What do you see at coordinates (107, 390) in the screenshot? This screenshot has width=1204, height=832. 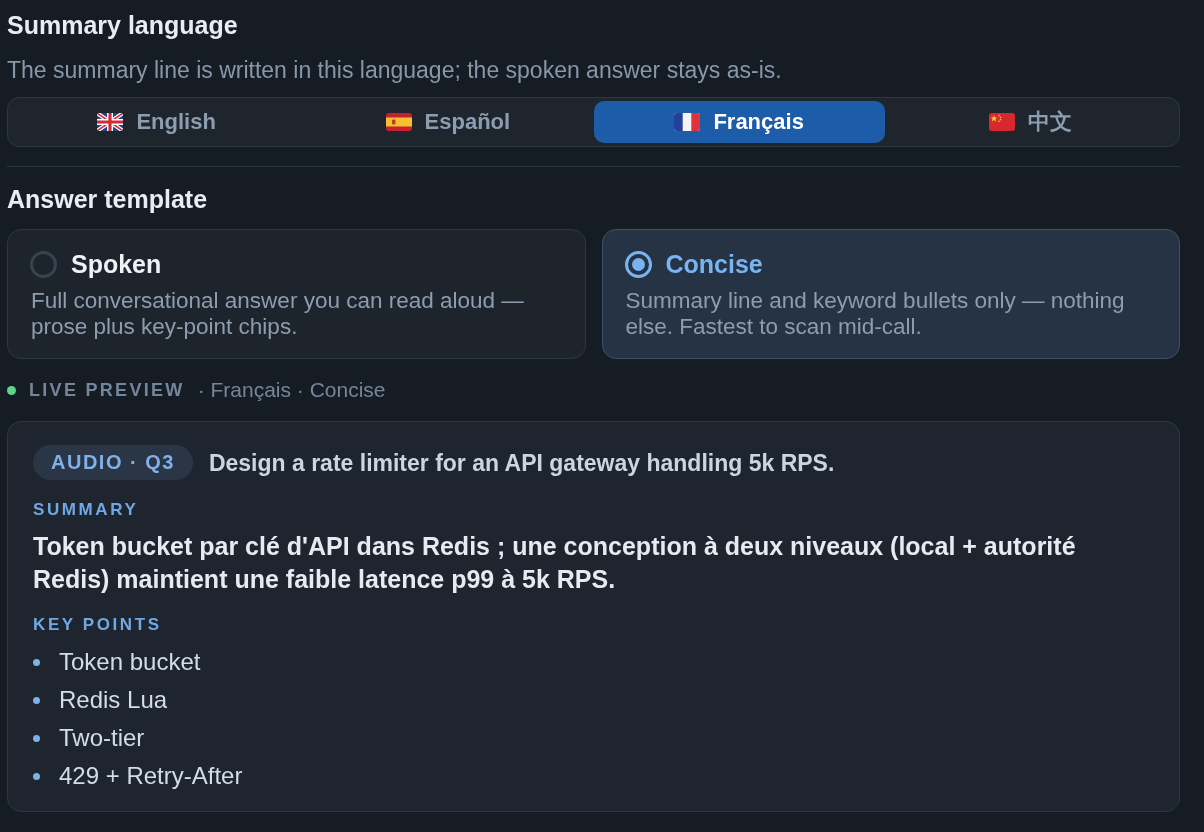 I see `live-preview-label: LIVE PREVIEW` at bounding box center [107, 390].